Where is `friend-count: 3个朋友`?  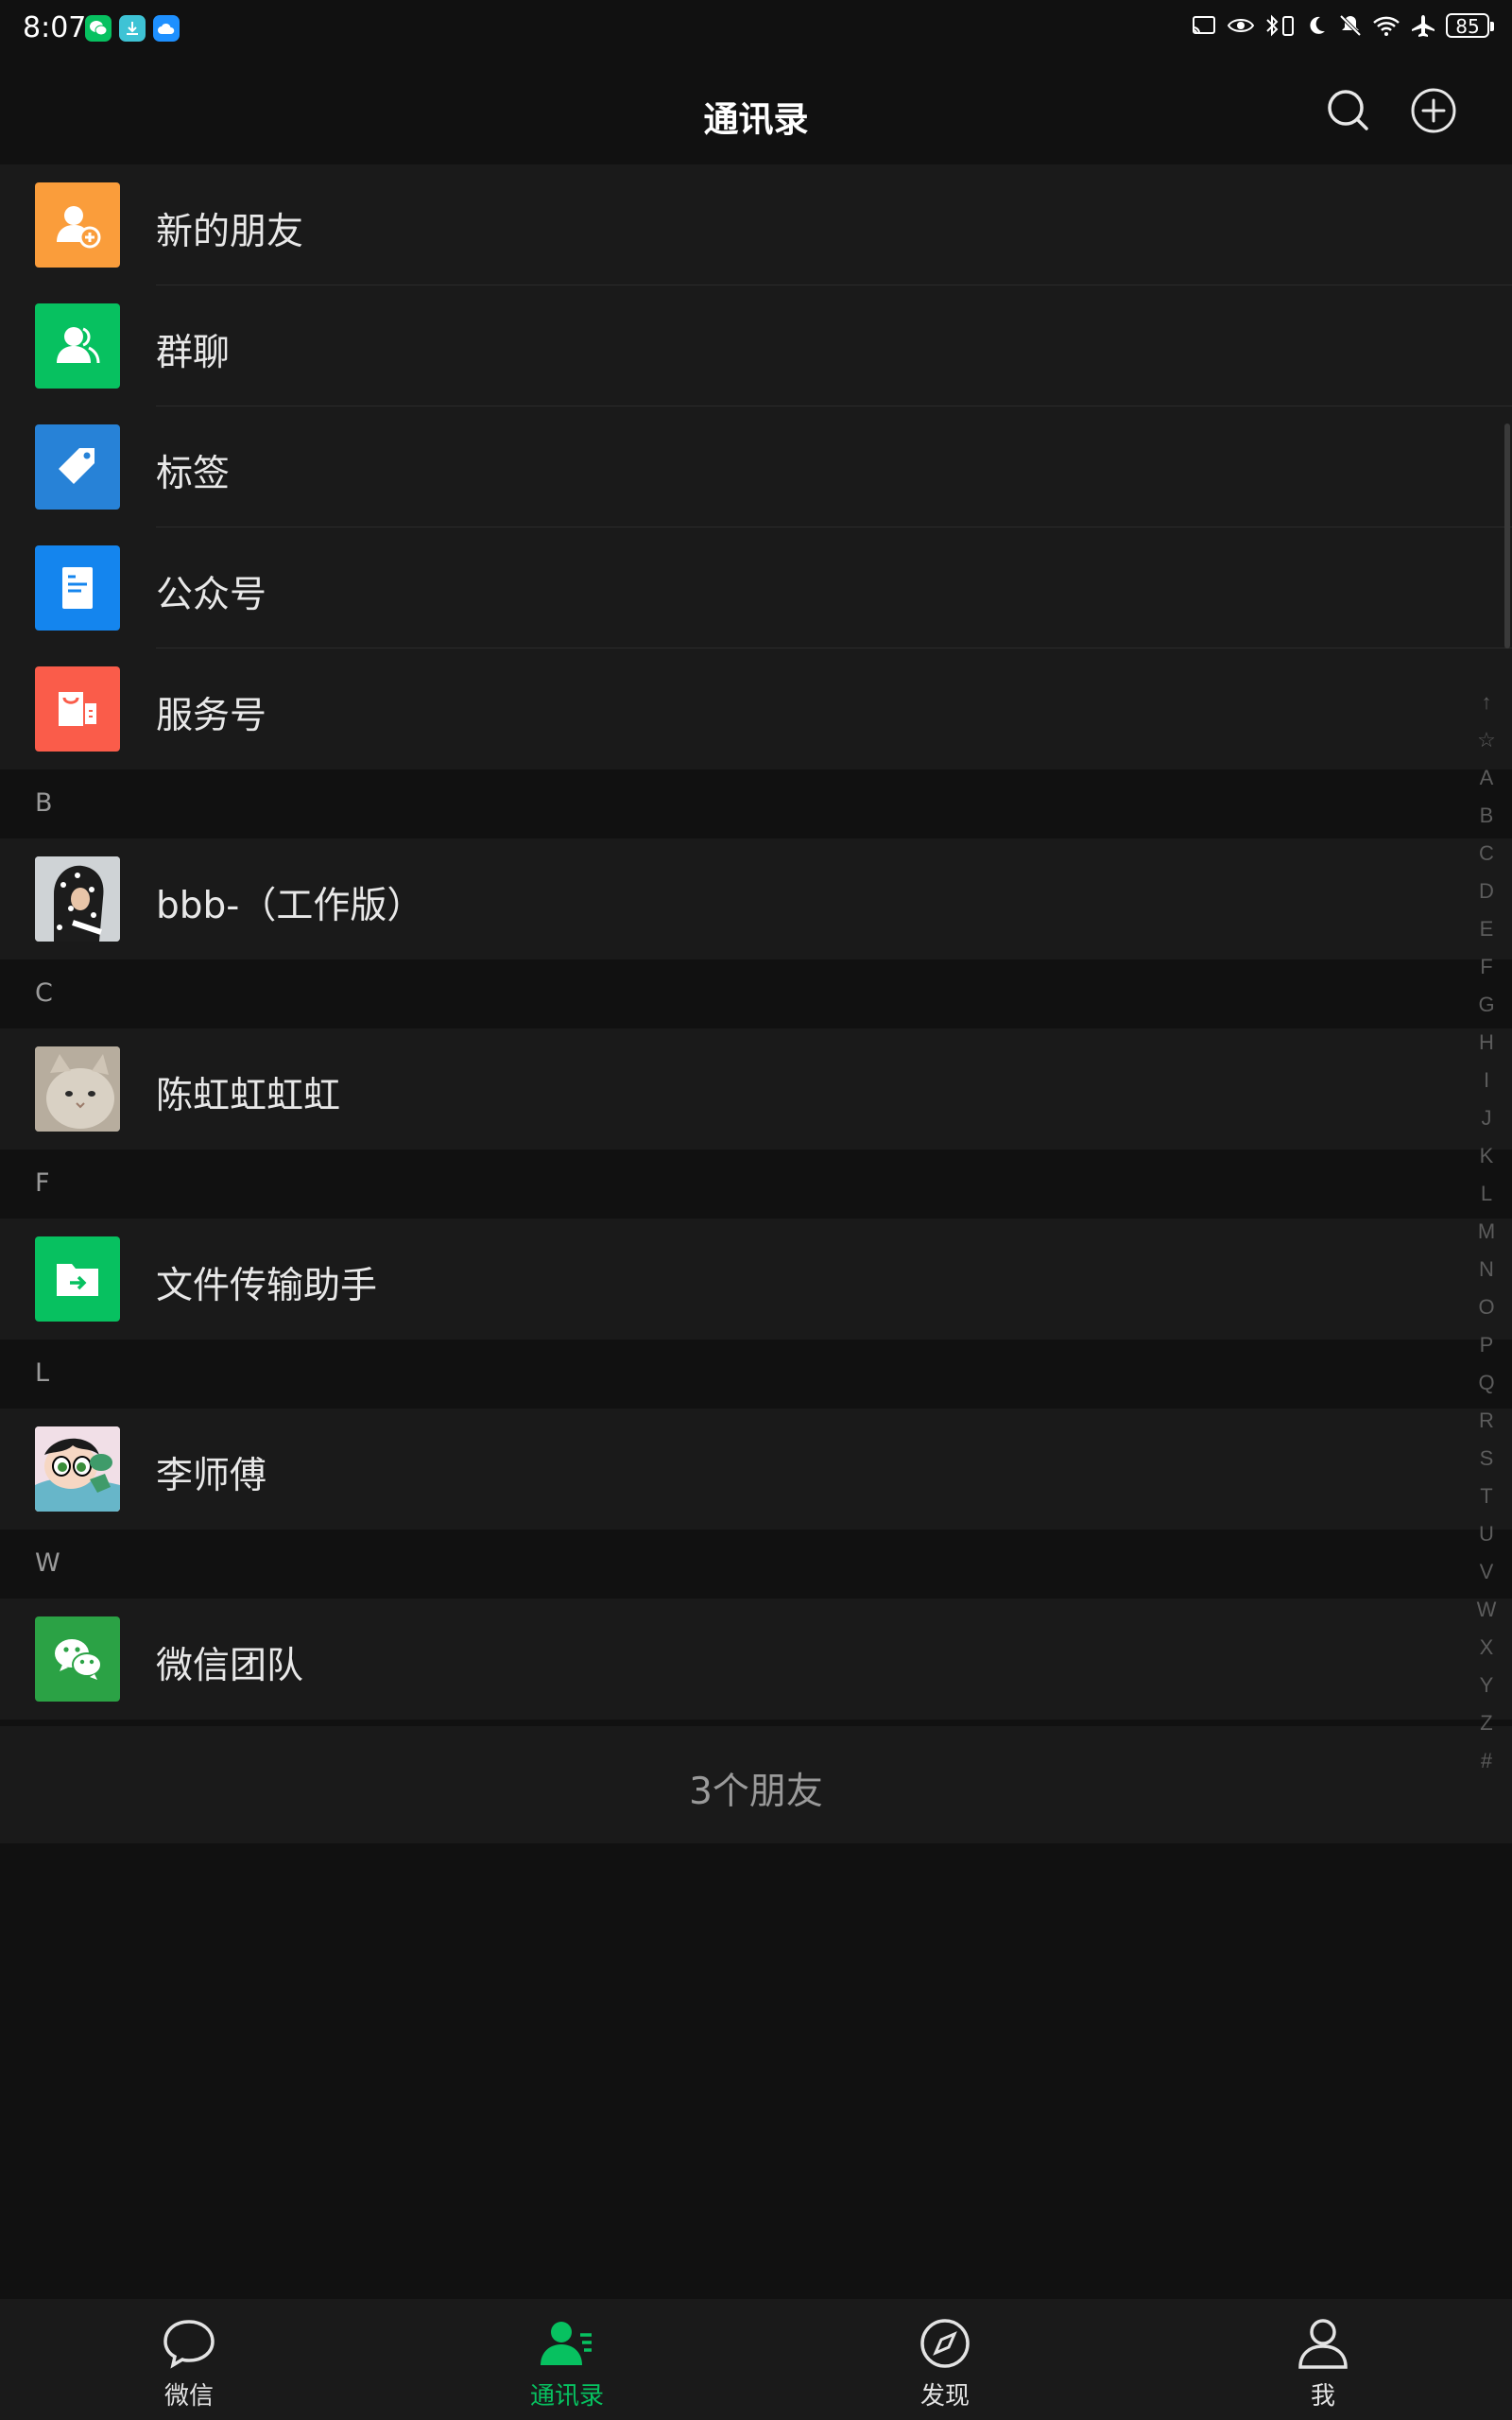 friend-count: 3个朋友 is located at coordinates (756, 1792).